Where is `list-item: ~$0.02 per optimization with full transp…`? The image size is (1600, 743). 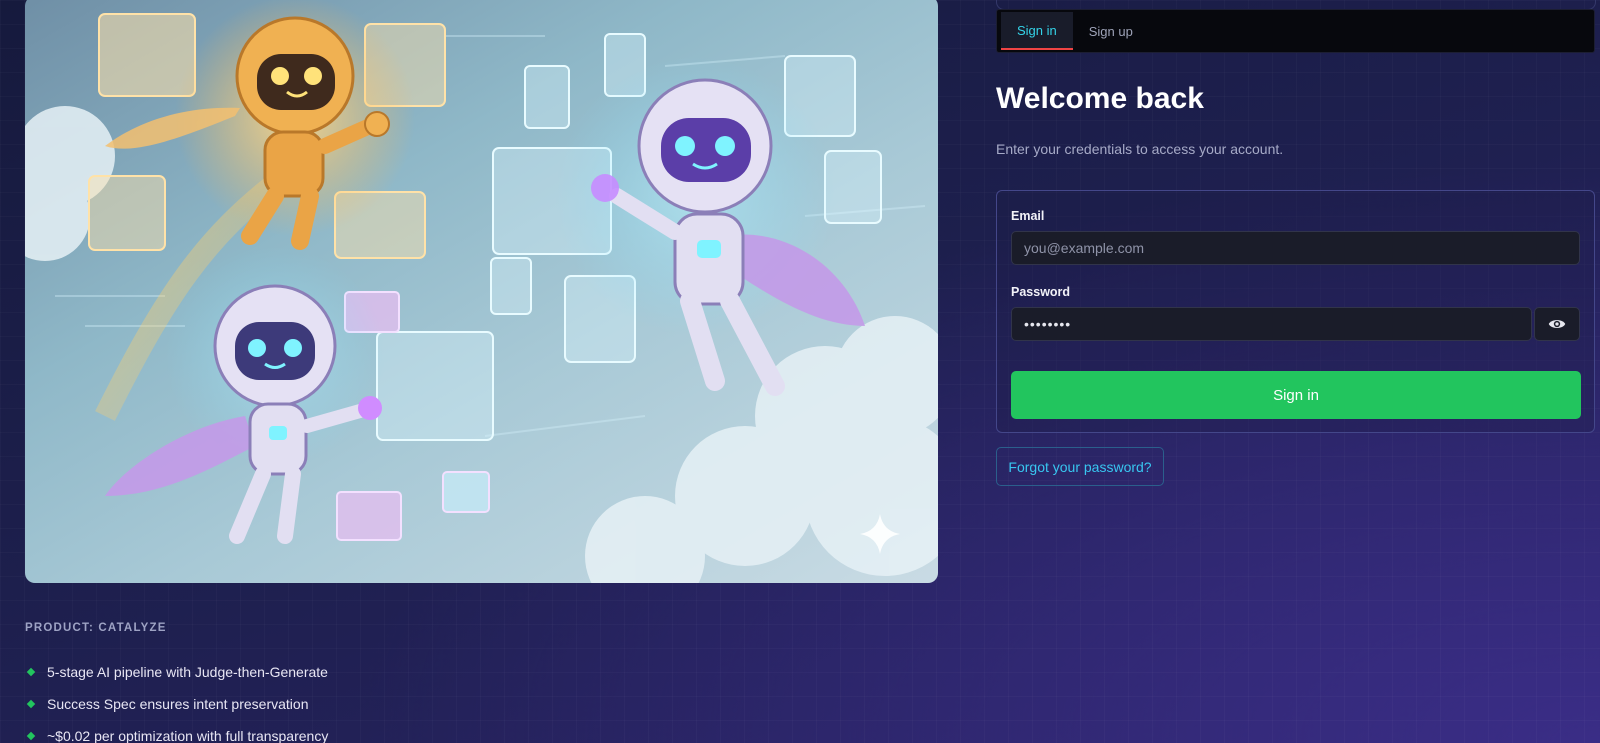 list-item: ~$0.02 per optimization with full transp… is located at coordinates (176, 731).